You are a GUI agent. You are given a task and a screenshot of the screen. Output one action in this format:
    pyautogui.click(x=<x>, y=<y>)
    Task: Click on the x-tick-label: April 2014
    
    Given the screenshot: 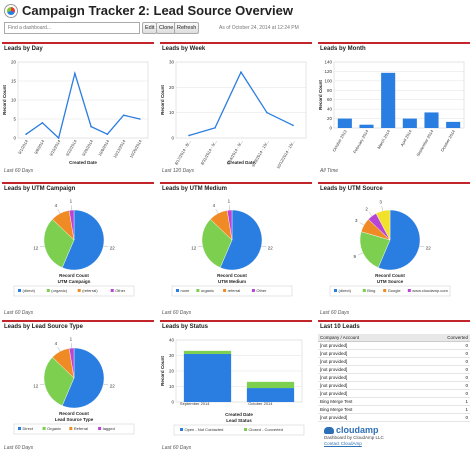 What is the action you would take?
    pyautogui.click(x=406, y=137)
    